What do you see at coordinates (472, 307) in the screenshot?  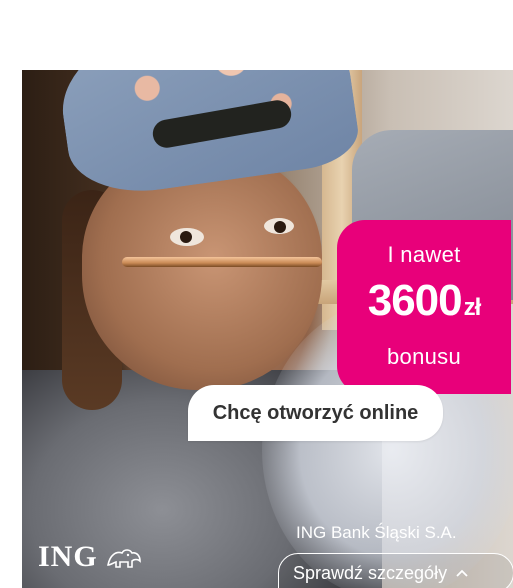 I see `bonus-currency: zł` at bounding box center [472, 307].